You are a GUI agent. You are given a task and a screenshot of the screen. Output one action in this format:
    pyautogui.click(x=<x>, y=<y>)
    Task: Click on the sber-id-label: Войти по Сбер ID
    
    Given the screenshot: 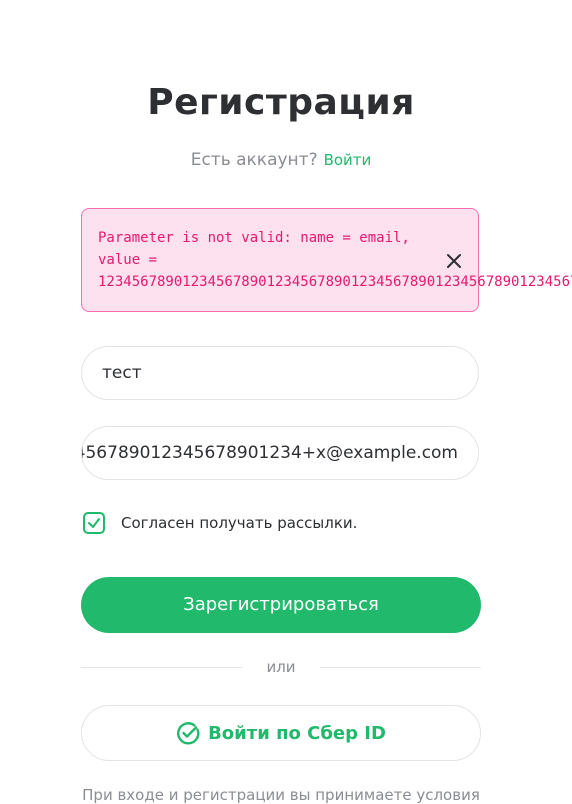 What is the action you would take?
    pyautogui.click(x=297, y=733)
    